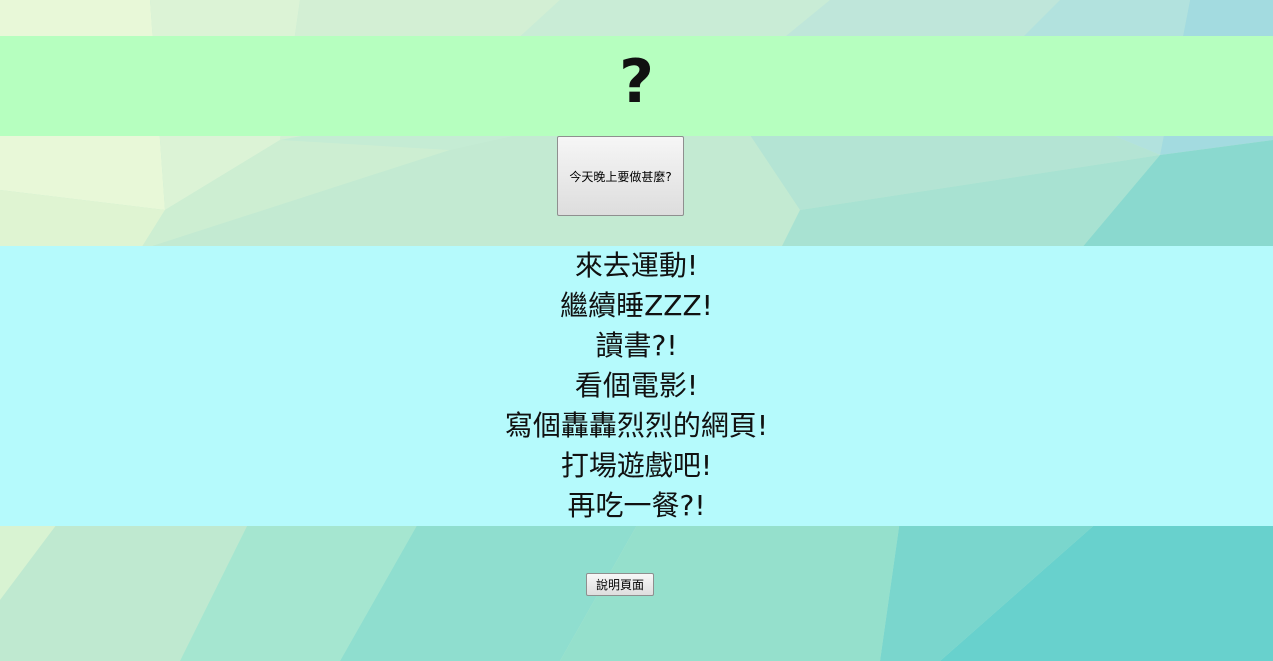  I want to click on list-item: 打場遊戲吧!, so click(636, 465).